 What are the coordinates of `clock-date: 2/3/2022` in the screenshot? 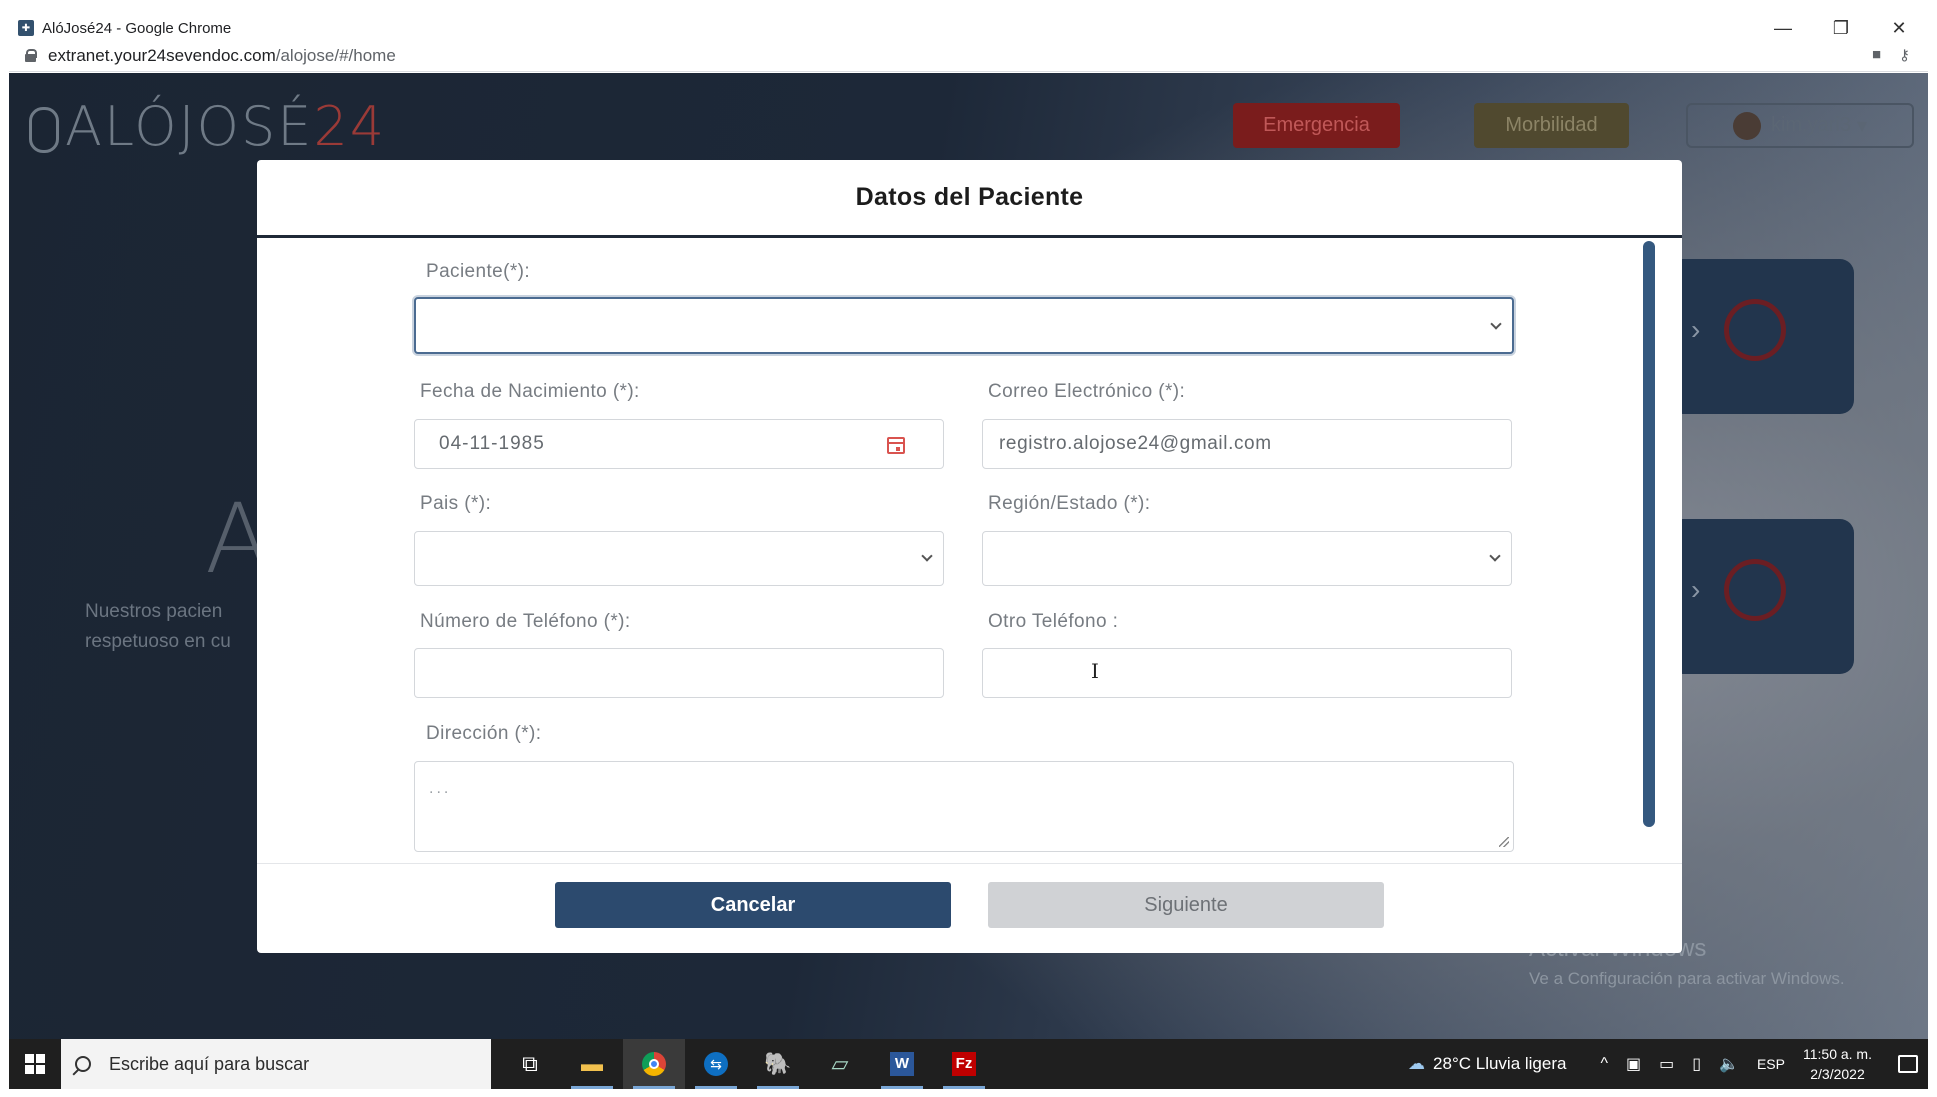 It's located at (1837, 1074).